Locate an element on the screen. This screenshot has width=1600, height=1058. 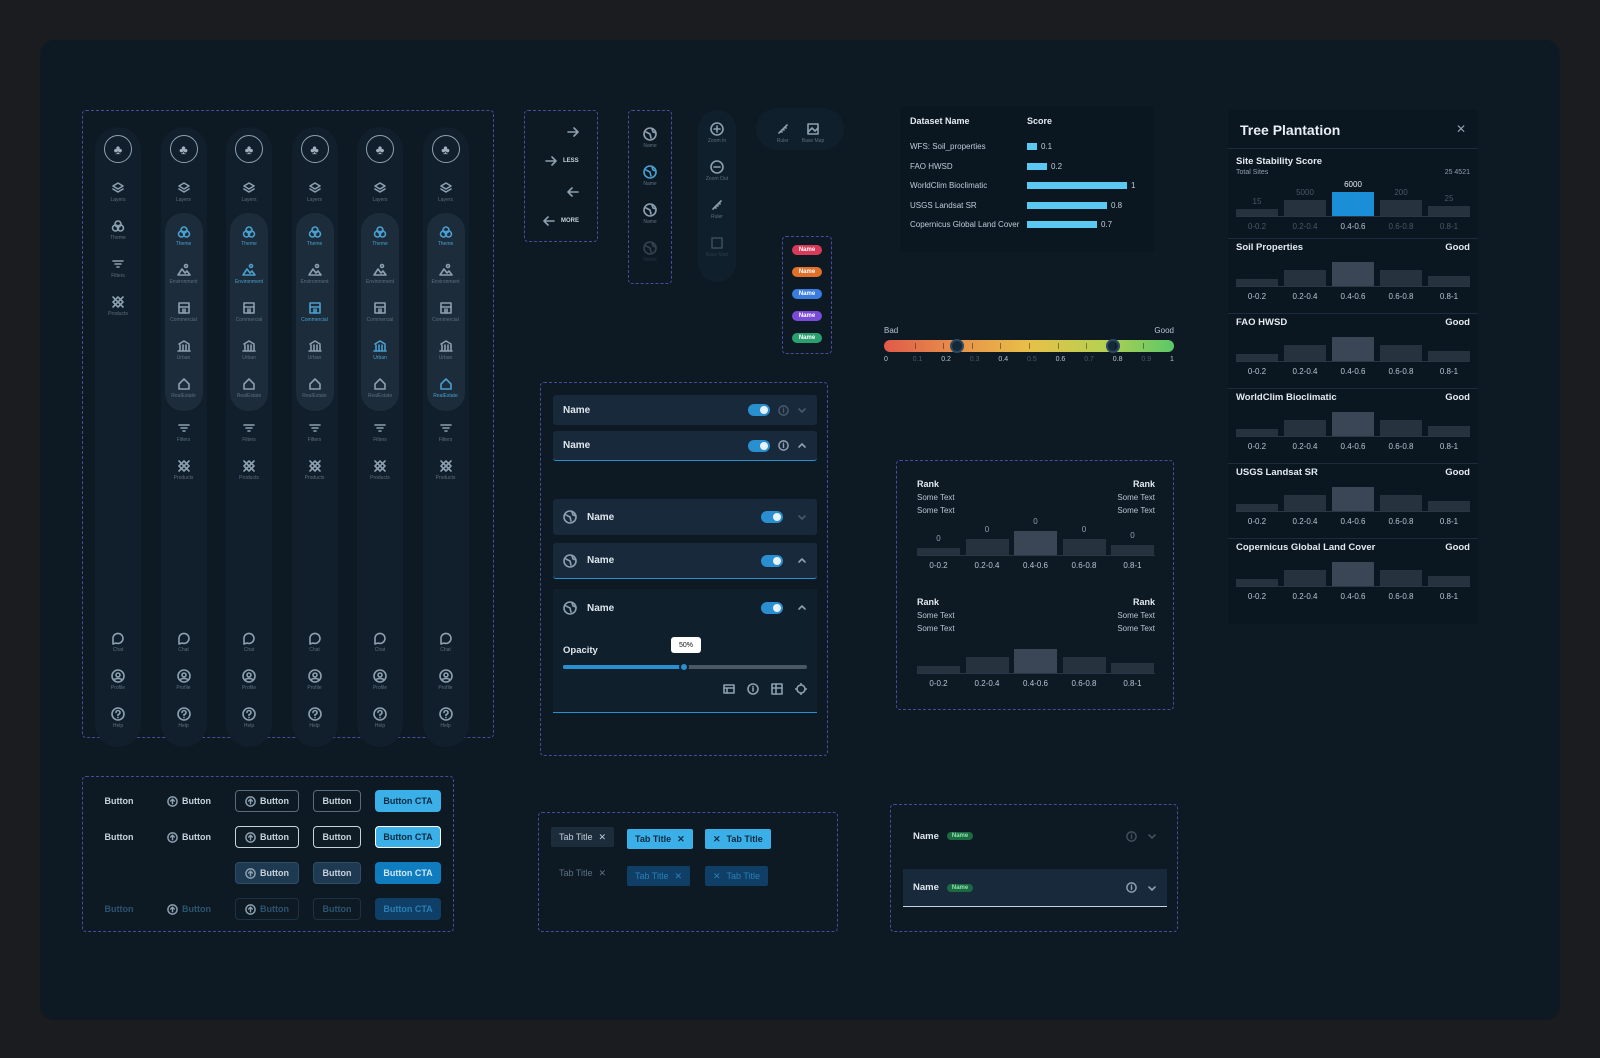
tab-active: Tab Title ✕ is located at coordinates (660, 839).